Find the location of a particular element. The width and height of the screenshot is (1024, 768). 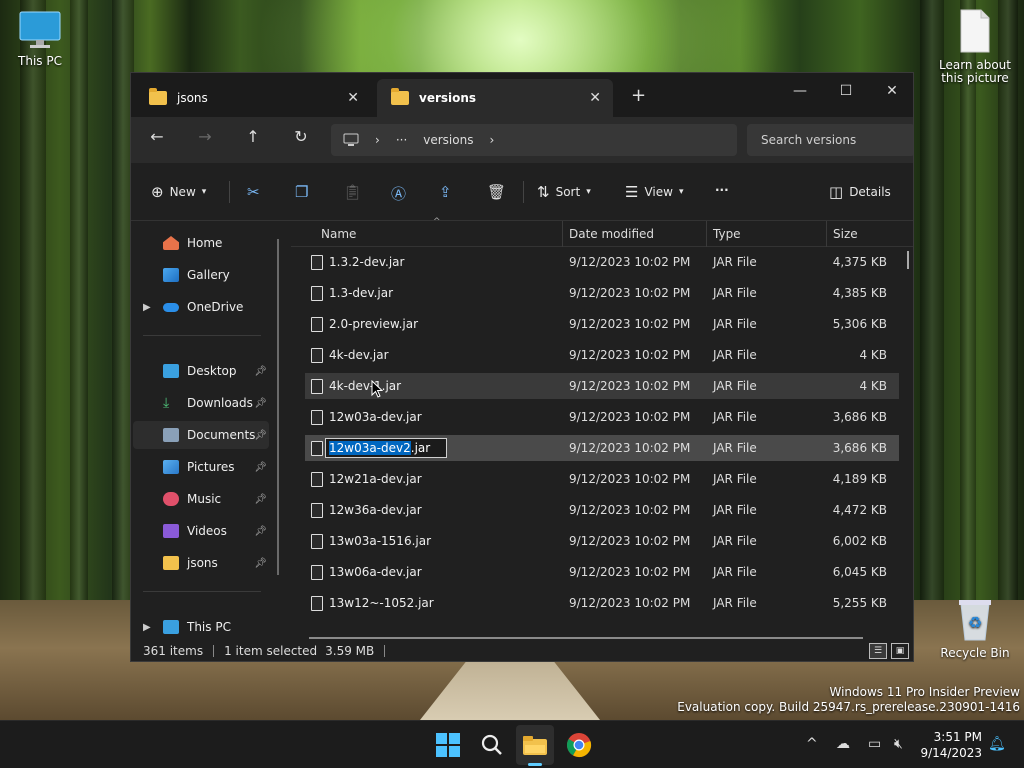

sidebar-item-onedrive: ▶ OneDrive is located at coordinates (201, 307).